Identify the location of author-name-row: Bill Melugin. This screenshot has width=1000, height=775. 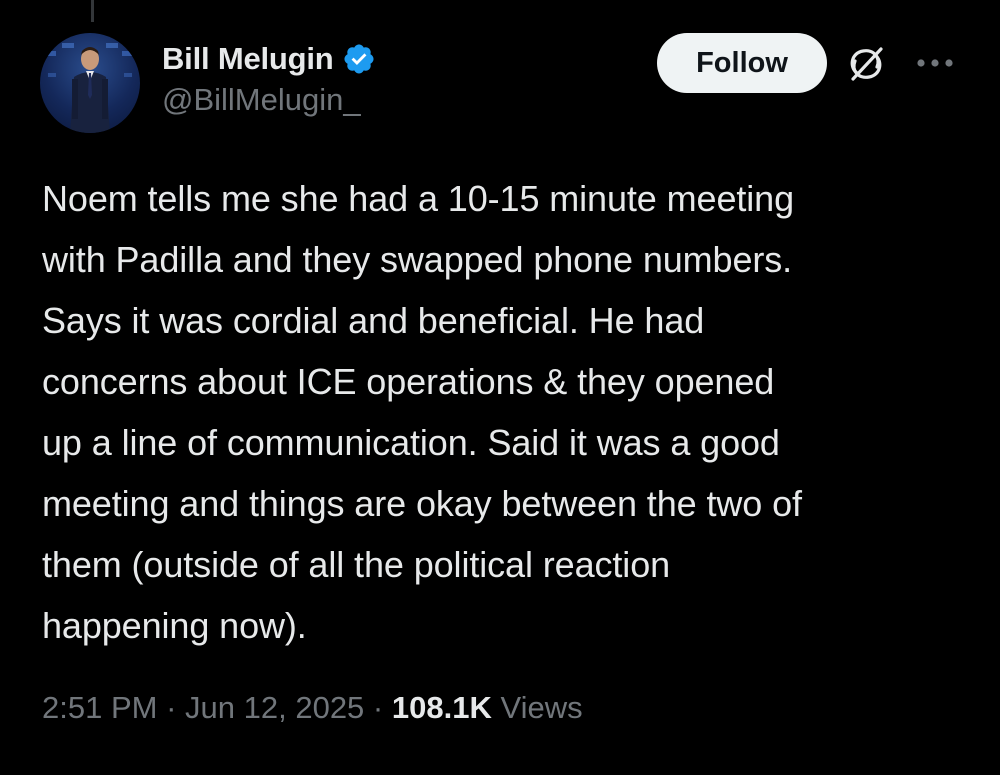
(269, 59).